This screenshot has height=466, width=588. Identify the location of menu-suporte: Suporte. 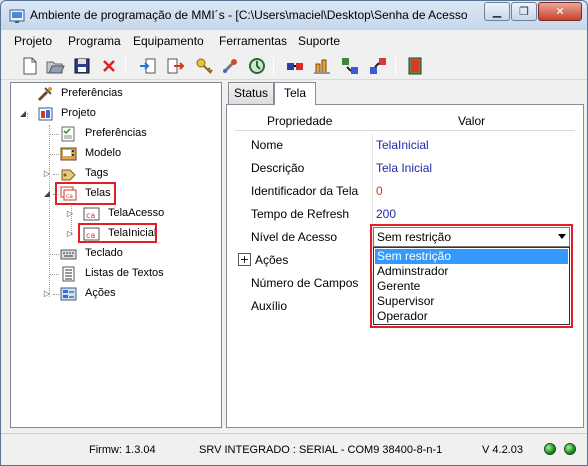
(319, 41).